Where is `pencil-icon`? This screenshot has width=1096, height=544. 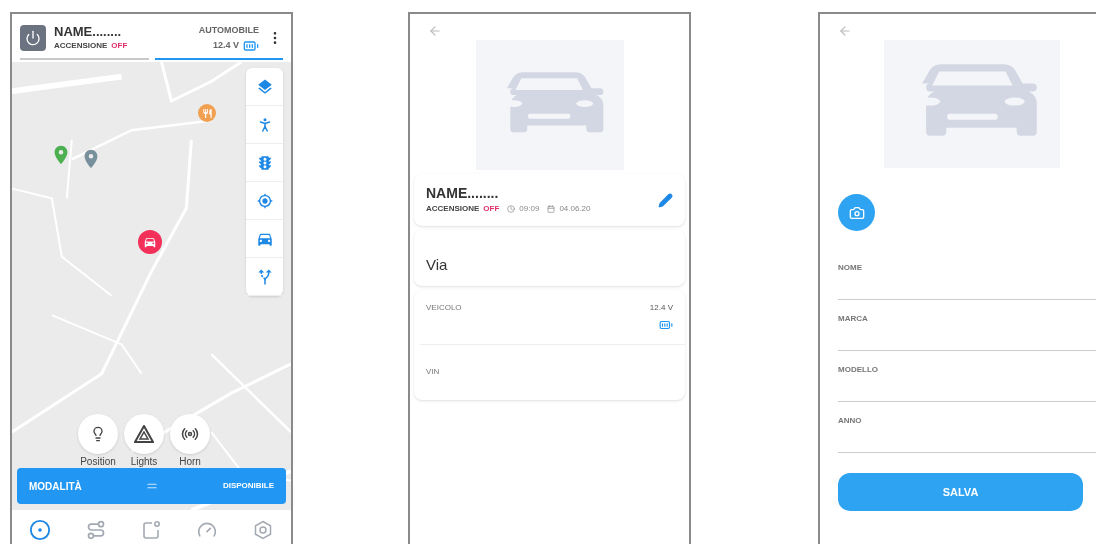 pencil-icon is located at coordinates (665, 200).